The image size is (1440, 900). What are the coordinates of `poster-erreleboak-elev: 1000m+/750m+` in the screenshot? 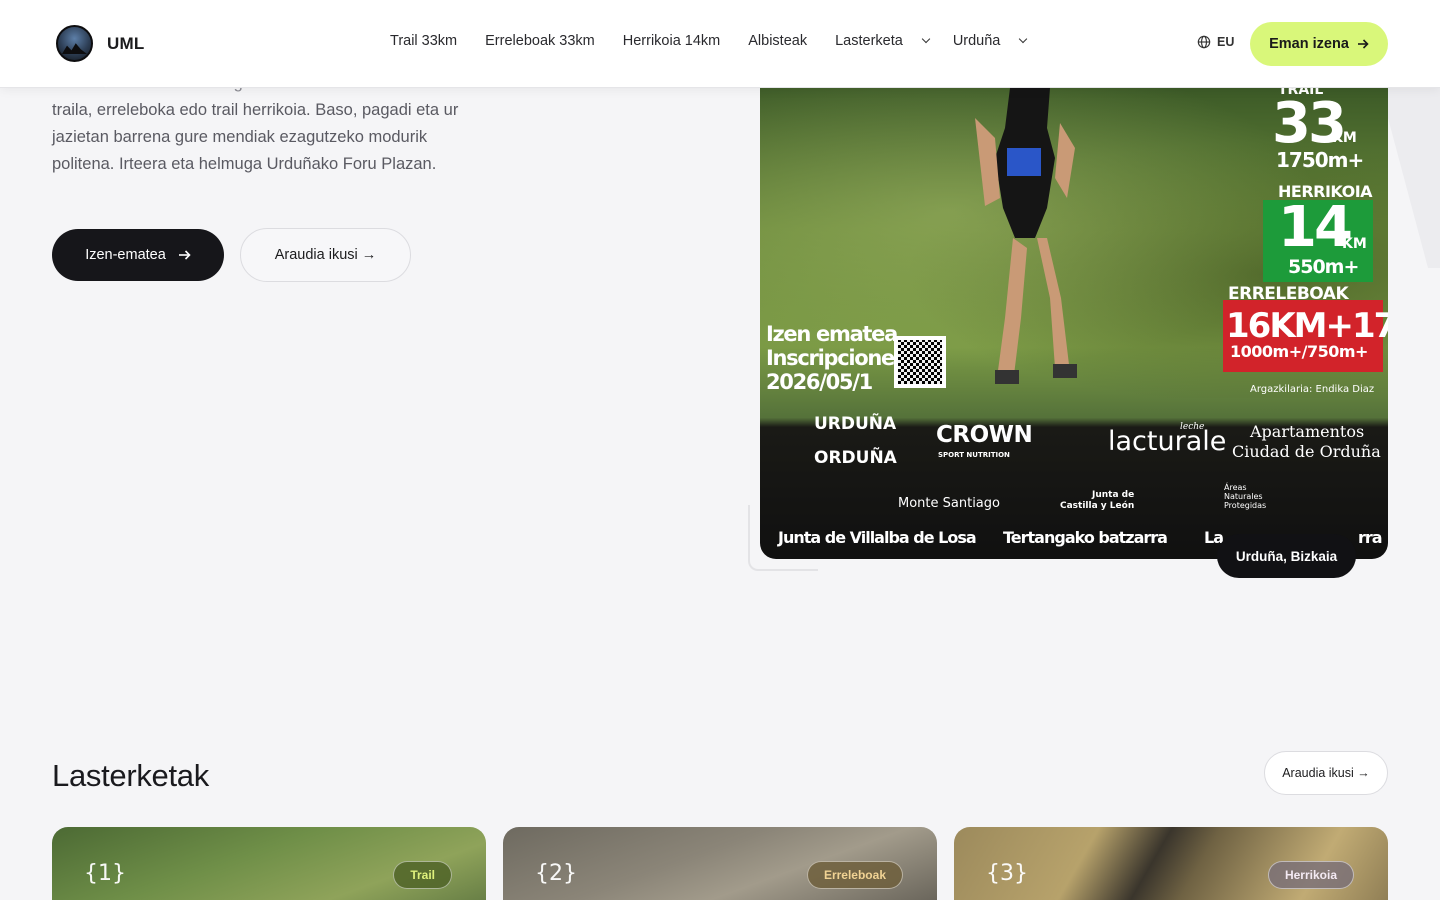 It's located at (1299, 351).